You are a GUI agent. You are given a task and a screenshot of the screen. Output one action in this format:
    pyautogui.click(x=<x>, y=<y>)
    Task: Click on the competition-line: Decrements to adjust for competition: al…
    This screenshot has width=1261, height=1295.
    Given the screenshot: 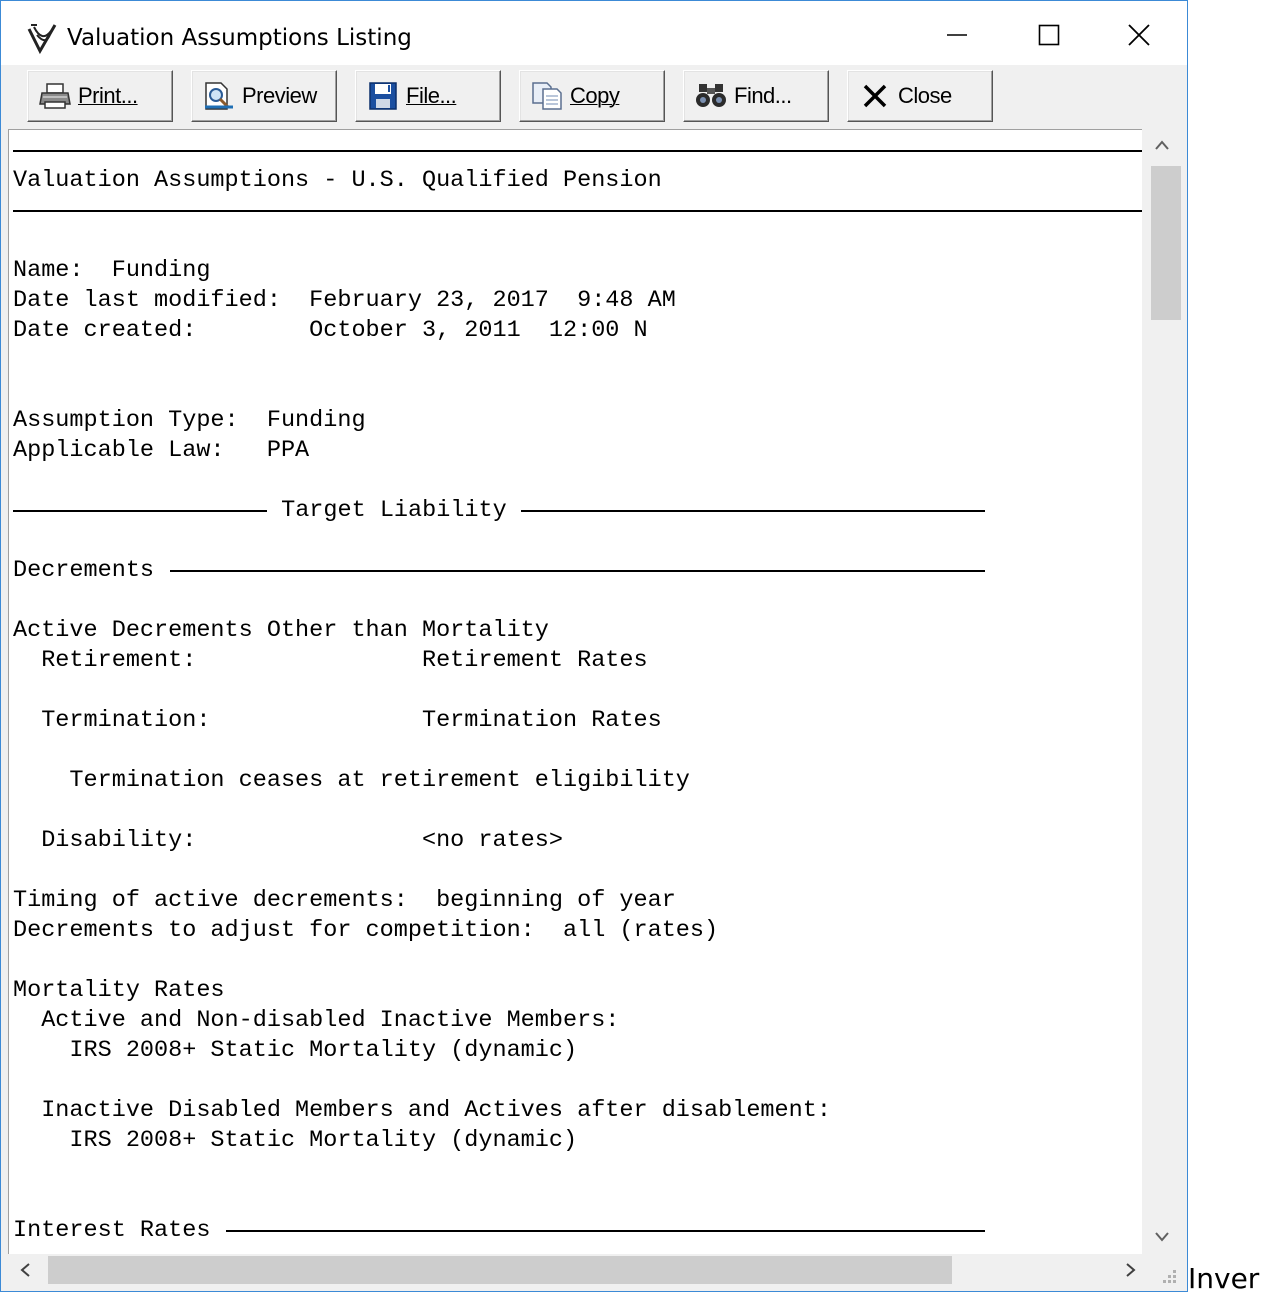 What is the action you would take?
    pyautogui.click(x=366, y=930)
    